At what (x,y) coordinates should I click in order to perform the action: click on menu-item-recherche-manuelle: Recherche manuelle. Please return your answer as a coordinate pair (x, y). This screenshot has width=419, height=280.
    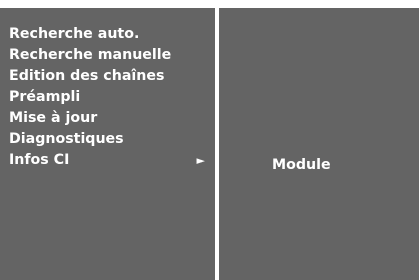
    Looking at the image, I should click on (107, 55).